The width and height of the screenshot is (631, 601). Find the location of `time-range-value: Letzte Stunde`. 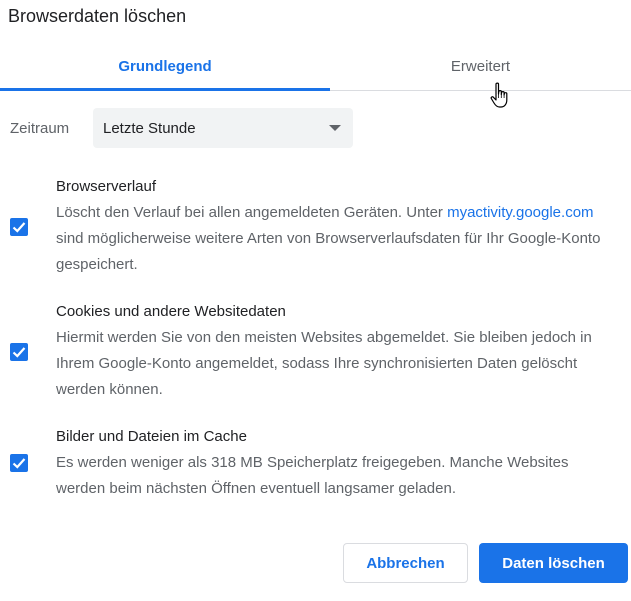

time-range-value: Letzte Stunde is located at coordinates (149, 128).